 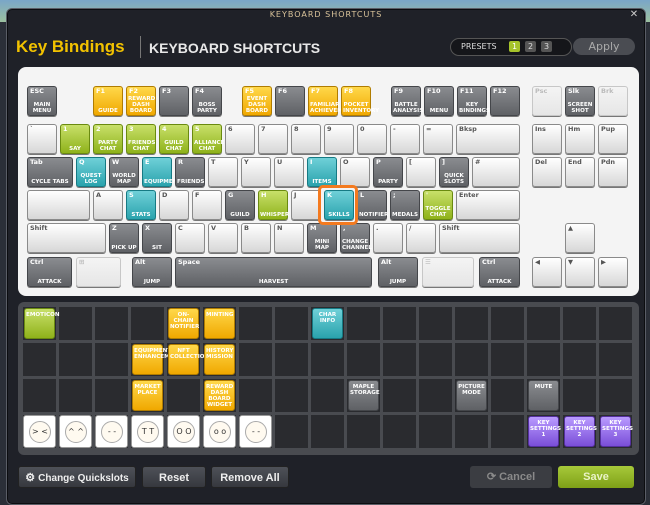 I want to click on key-3: 3 FRIENDS CHAT, so click(x=141, y=139).